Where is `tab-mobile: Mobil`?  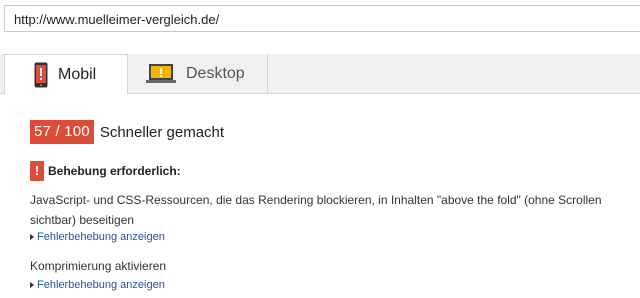 tab-mobile: Mobil is located at coordinates (66, 74).